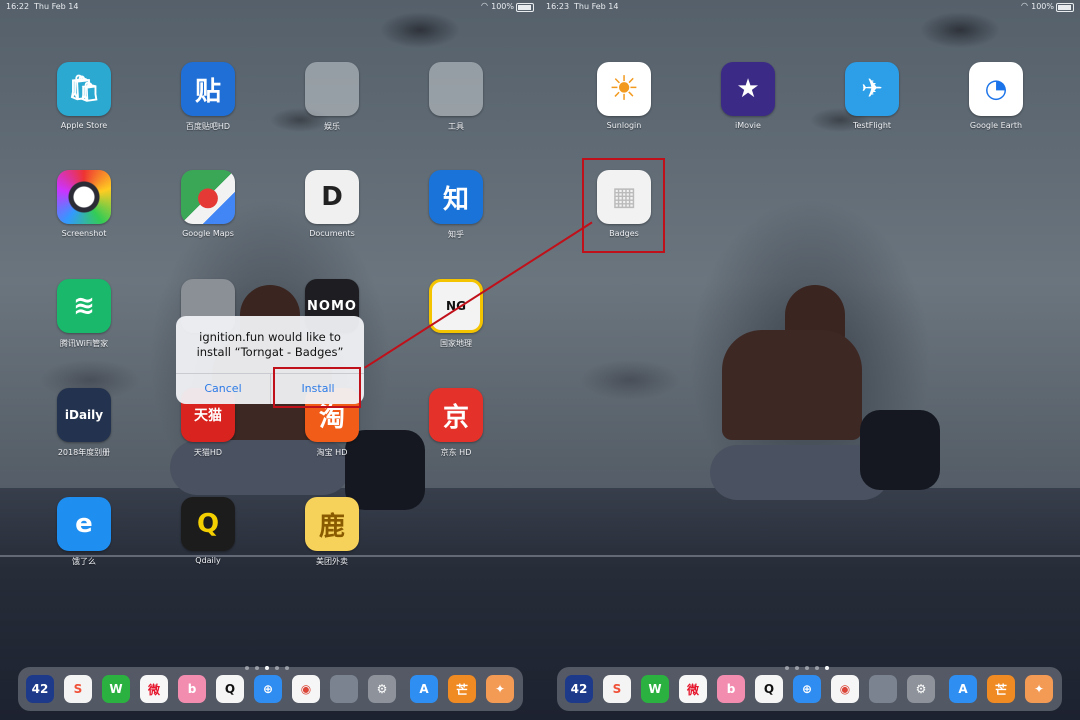  I want to click on app-google-maps: ● Google Maps, so click(208, 204).